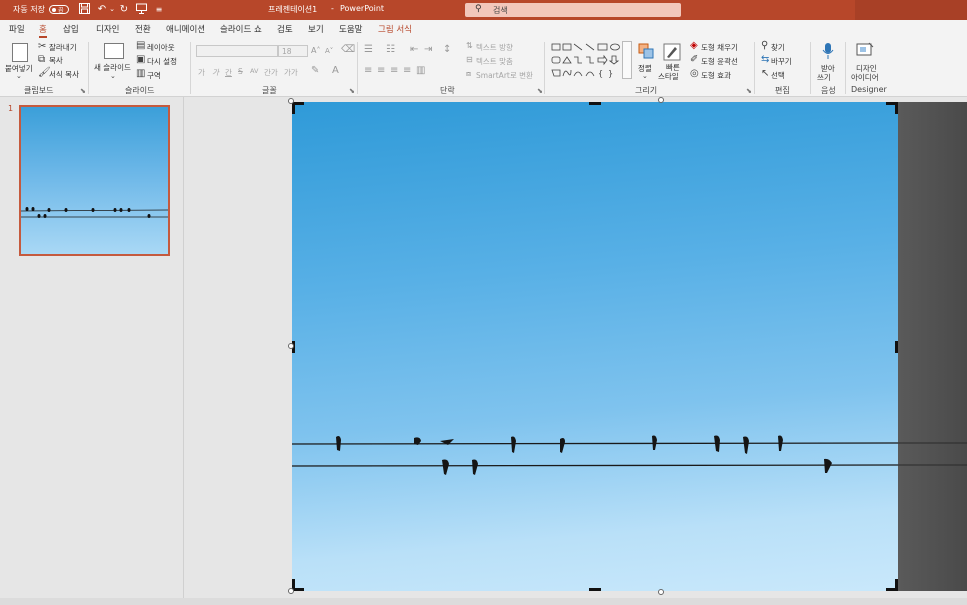 Image resolution: width=967 pixels, height=605 pixels. Describe the element at coordinates (143, 29) in the screenshot. I see `tab-transitions: 전환` at that location.